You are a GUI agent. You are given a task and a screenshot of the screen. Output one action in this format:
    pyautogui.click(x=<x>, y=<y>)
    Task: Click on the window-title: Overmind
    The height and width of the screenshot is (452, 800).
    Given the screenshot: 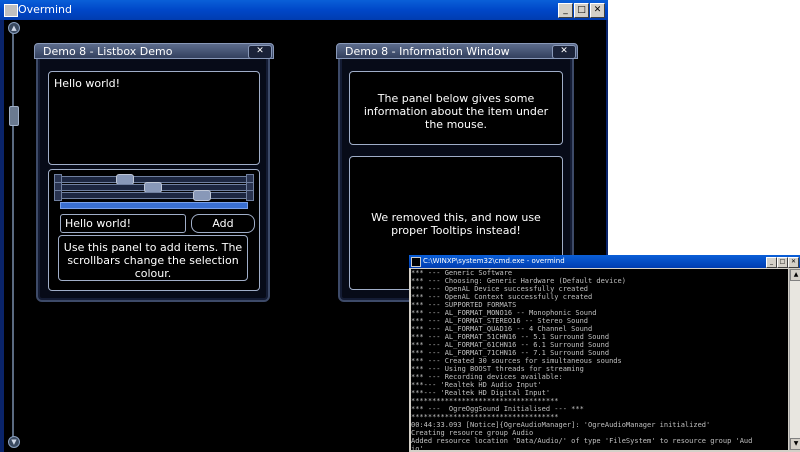 What is the action you would take?
    pyautogui.click(x=45, y=9)
    